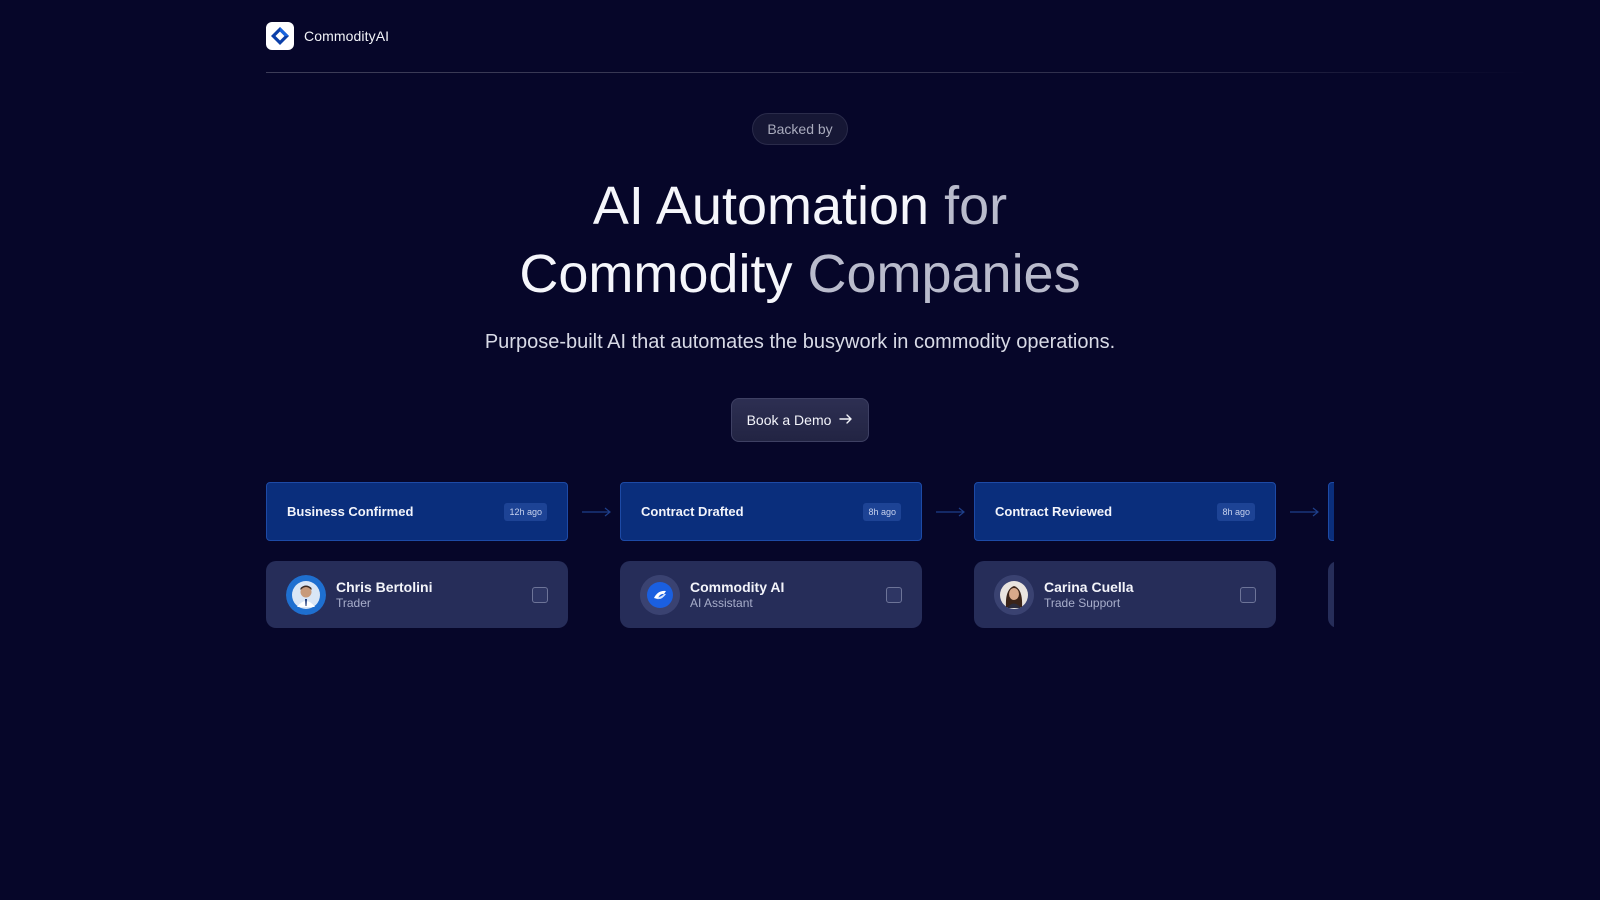  Describe the element at coordinates (1331, 511) in the screenshot. I see `stage-card-next` at that location.